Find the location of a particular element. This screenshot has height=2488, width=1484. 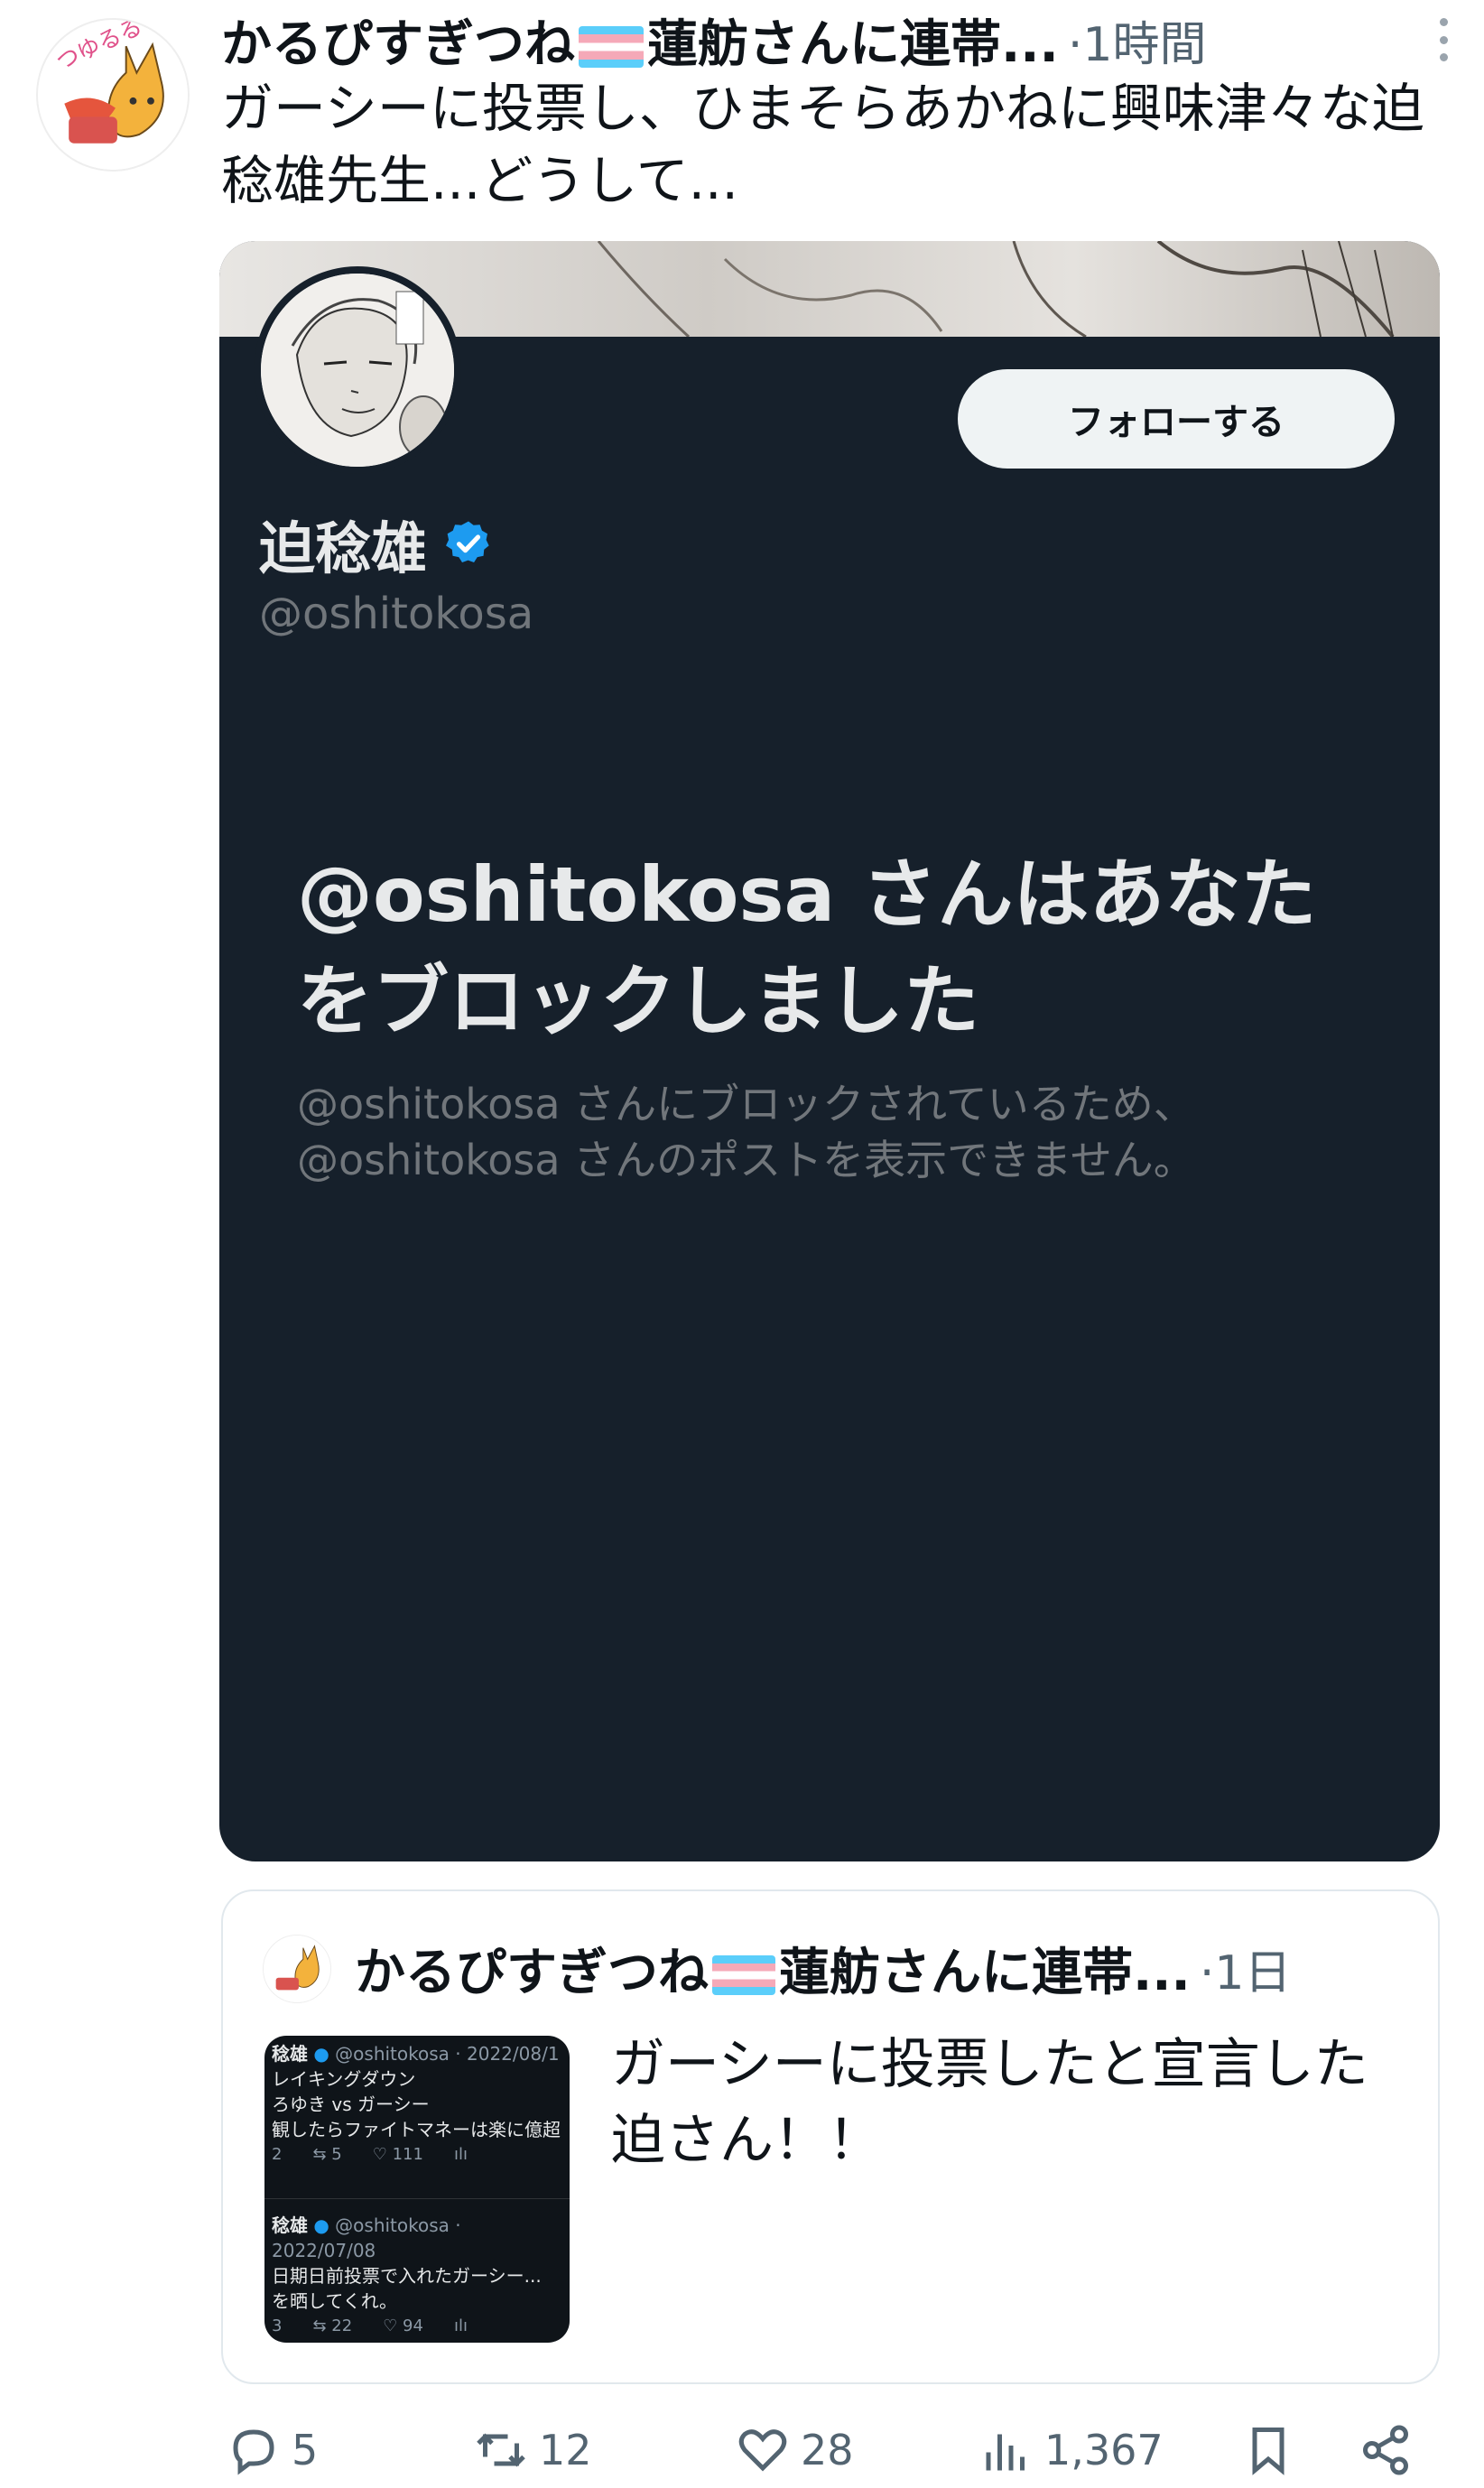

thumb-tweet-header: 稔雄 ● @oshitokosa · 2022/08/1 is located at coordinates (416, 2054).